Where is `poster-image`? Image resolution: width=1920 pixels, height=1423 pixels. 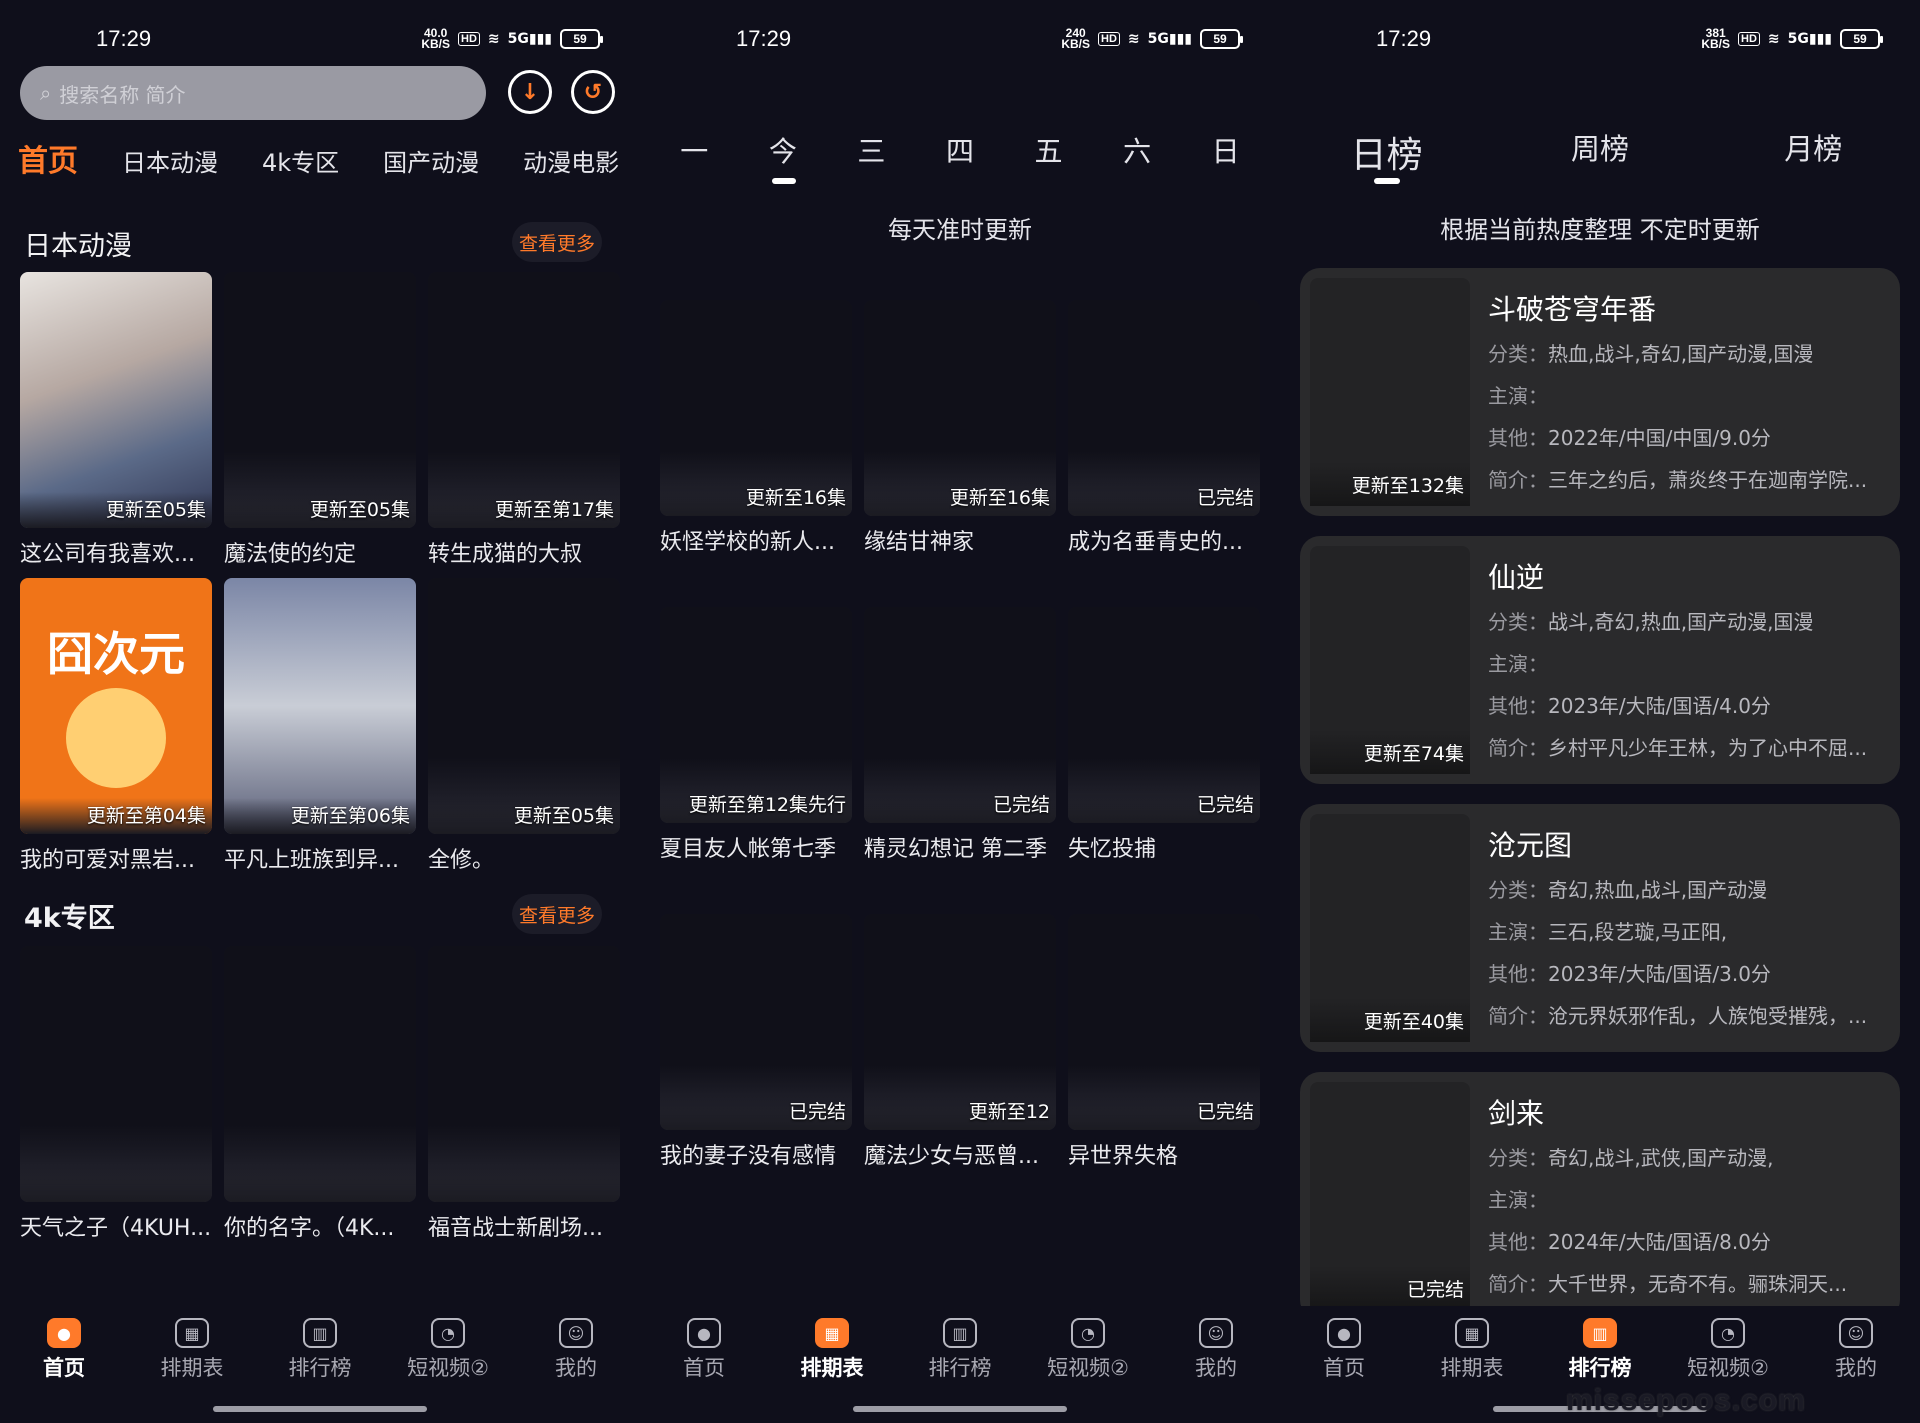
poster-image is located at coordinates (116, 1074).